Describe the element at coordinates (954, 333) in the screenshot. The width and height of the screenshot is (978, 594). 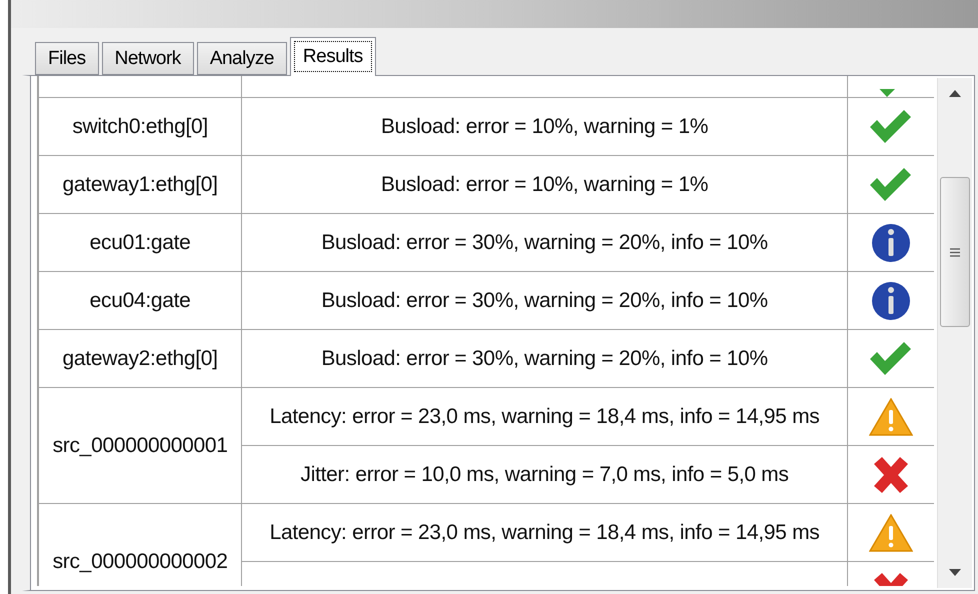
I see `scrollbar` at that location.